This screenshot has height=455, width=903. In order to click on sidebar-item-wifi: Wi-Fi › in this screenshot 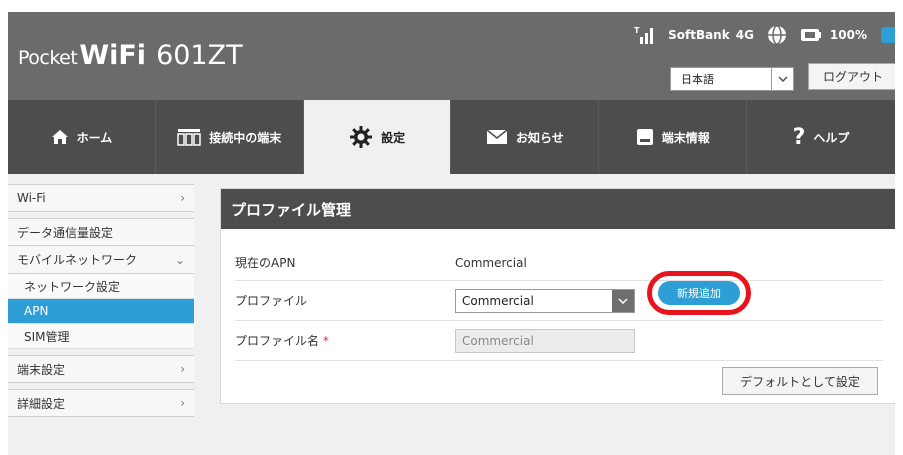, I will do `click(101, 198)`.